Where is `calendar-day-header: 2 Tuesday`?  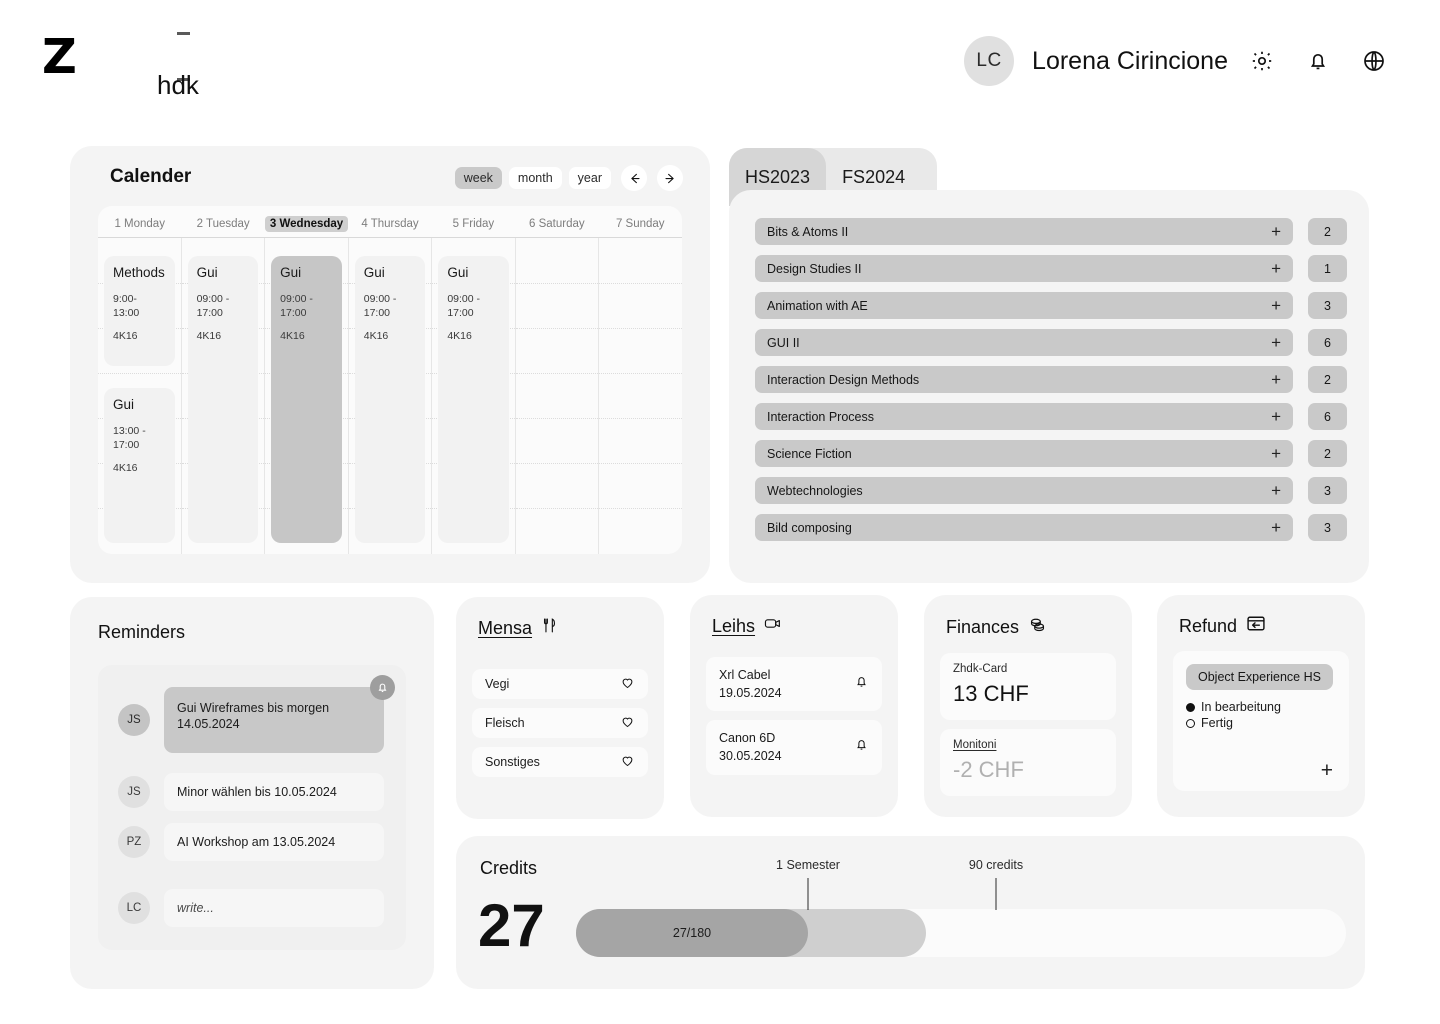
calendar-day-header: 2 Tuesday is located at coordinates (222, 226).